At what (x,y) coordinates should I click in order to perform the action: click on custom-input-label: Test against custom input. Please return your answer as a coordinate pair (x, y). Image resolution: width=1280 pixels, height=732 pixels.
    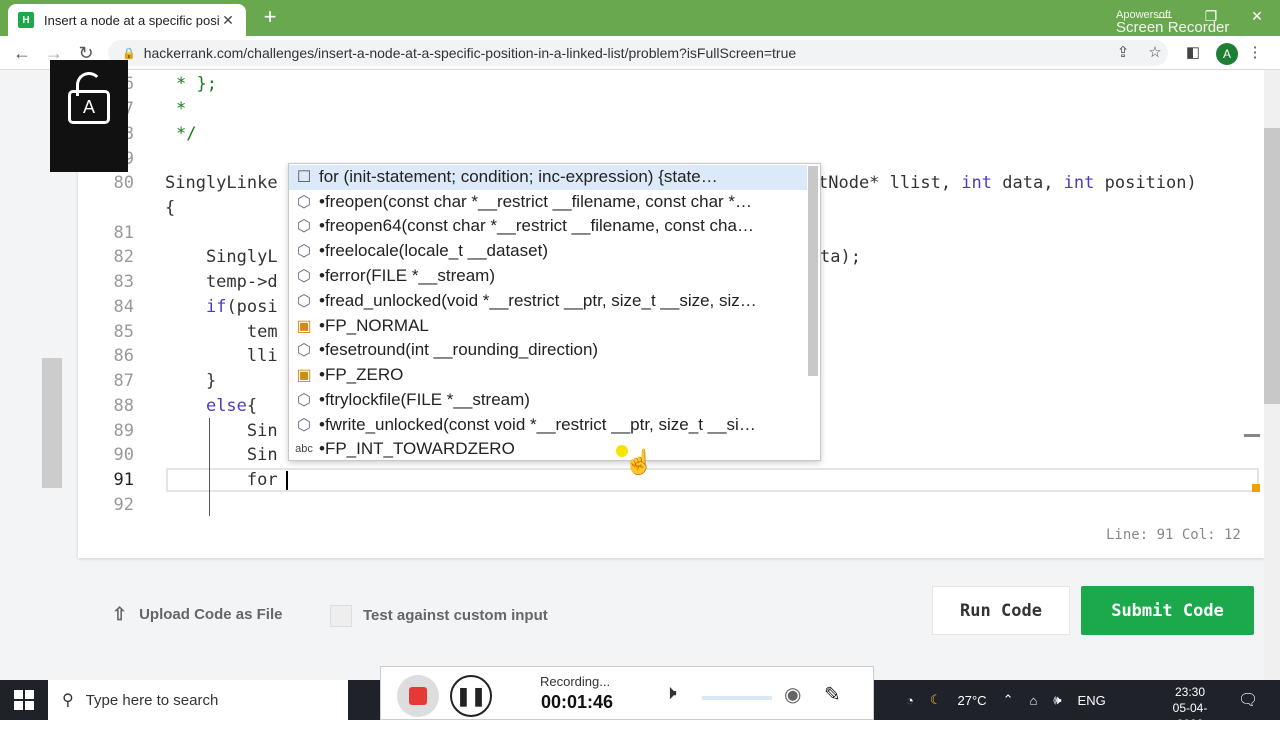
    Looking at the image, I should click on (455, 615).